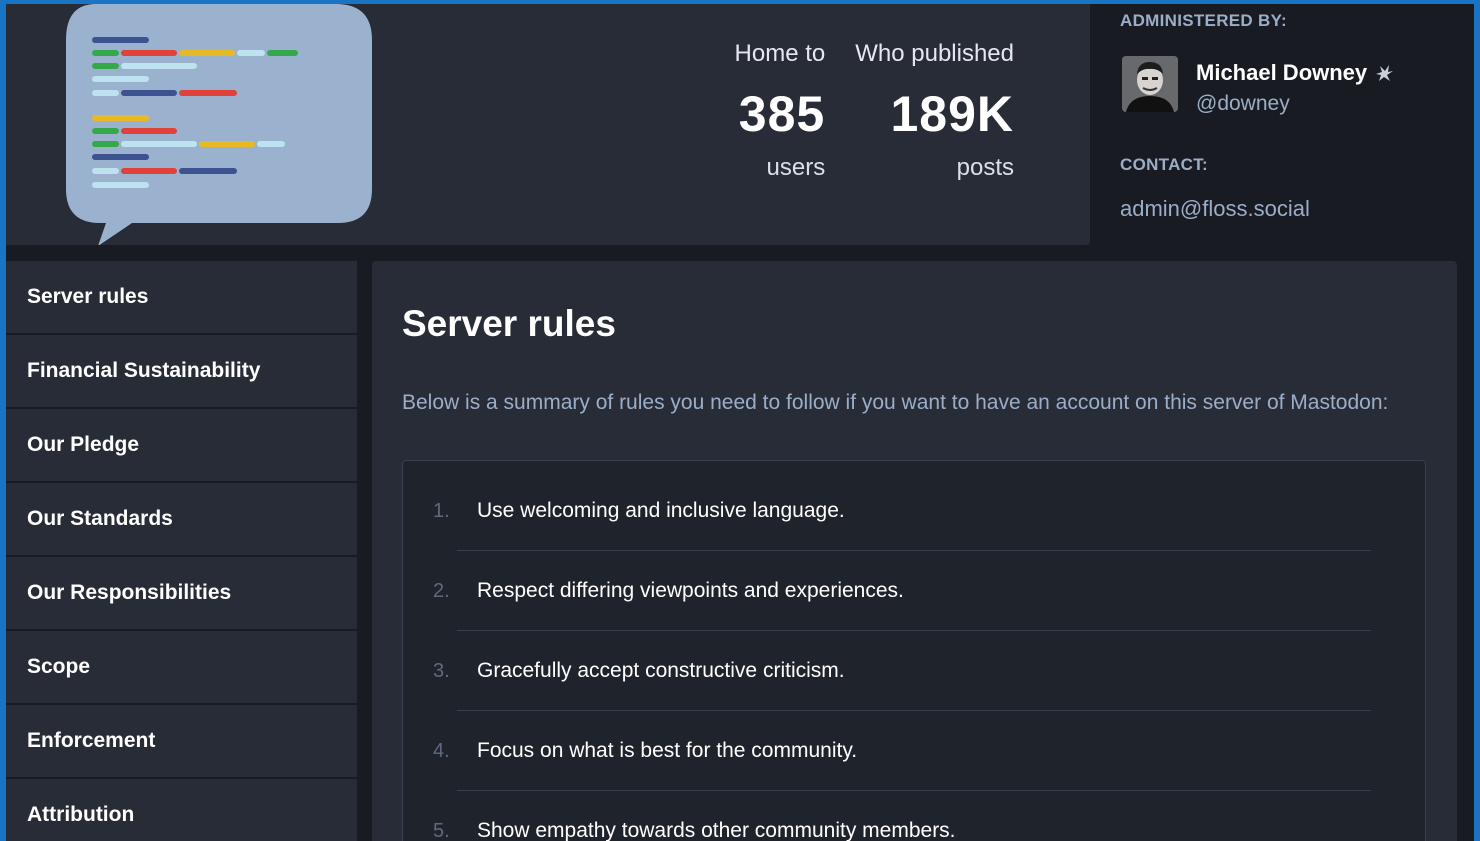 This screenshot has height=841, width=1480. I want to click on avatar, so click(1150, 84).